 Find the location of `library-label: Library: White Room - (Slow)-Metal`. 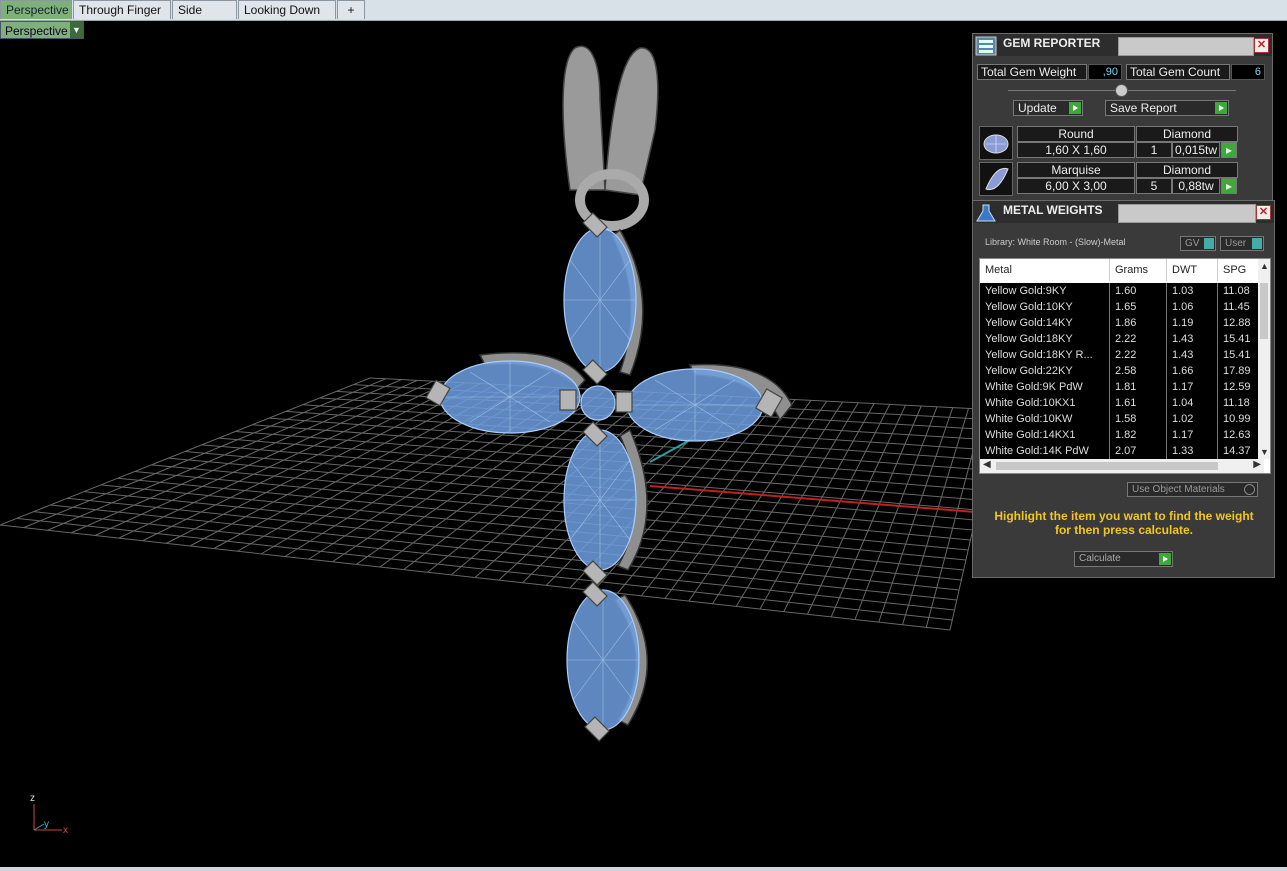

library-label: Library: White Room - (Slow)-Metal is located at coordinates (1055, 242).